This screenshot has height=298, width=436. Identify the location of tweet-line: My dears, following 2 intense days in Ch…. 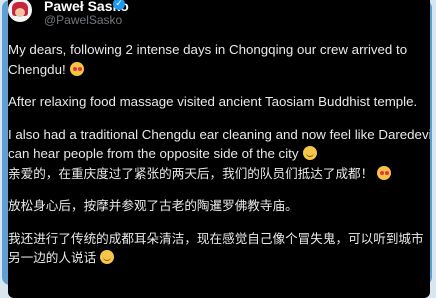
(216, 50).